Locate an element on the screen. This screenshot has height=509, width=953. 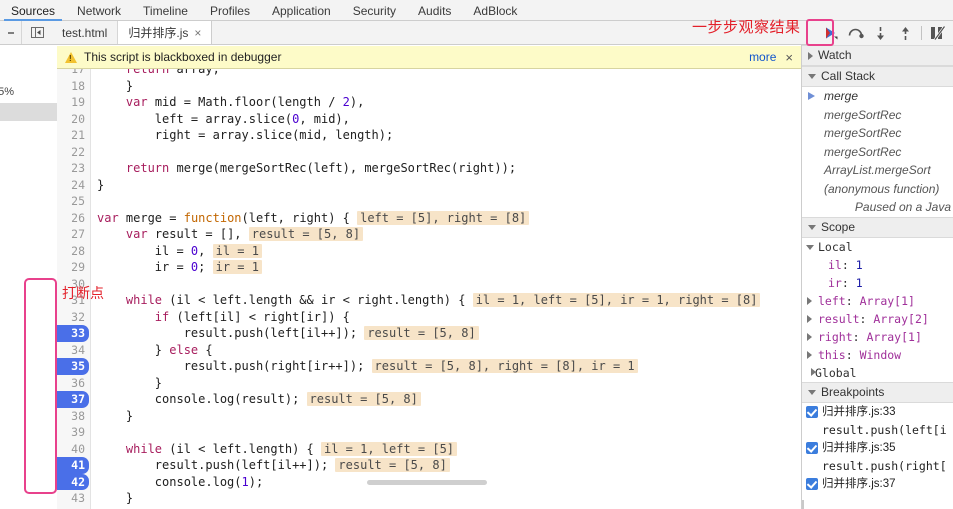
panel-tab-security: Security is located at coordinates (374, 10).